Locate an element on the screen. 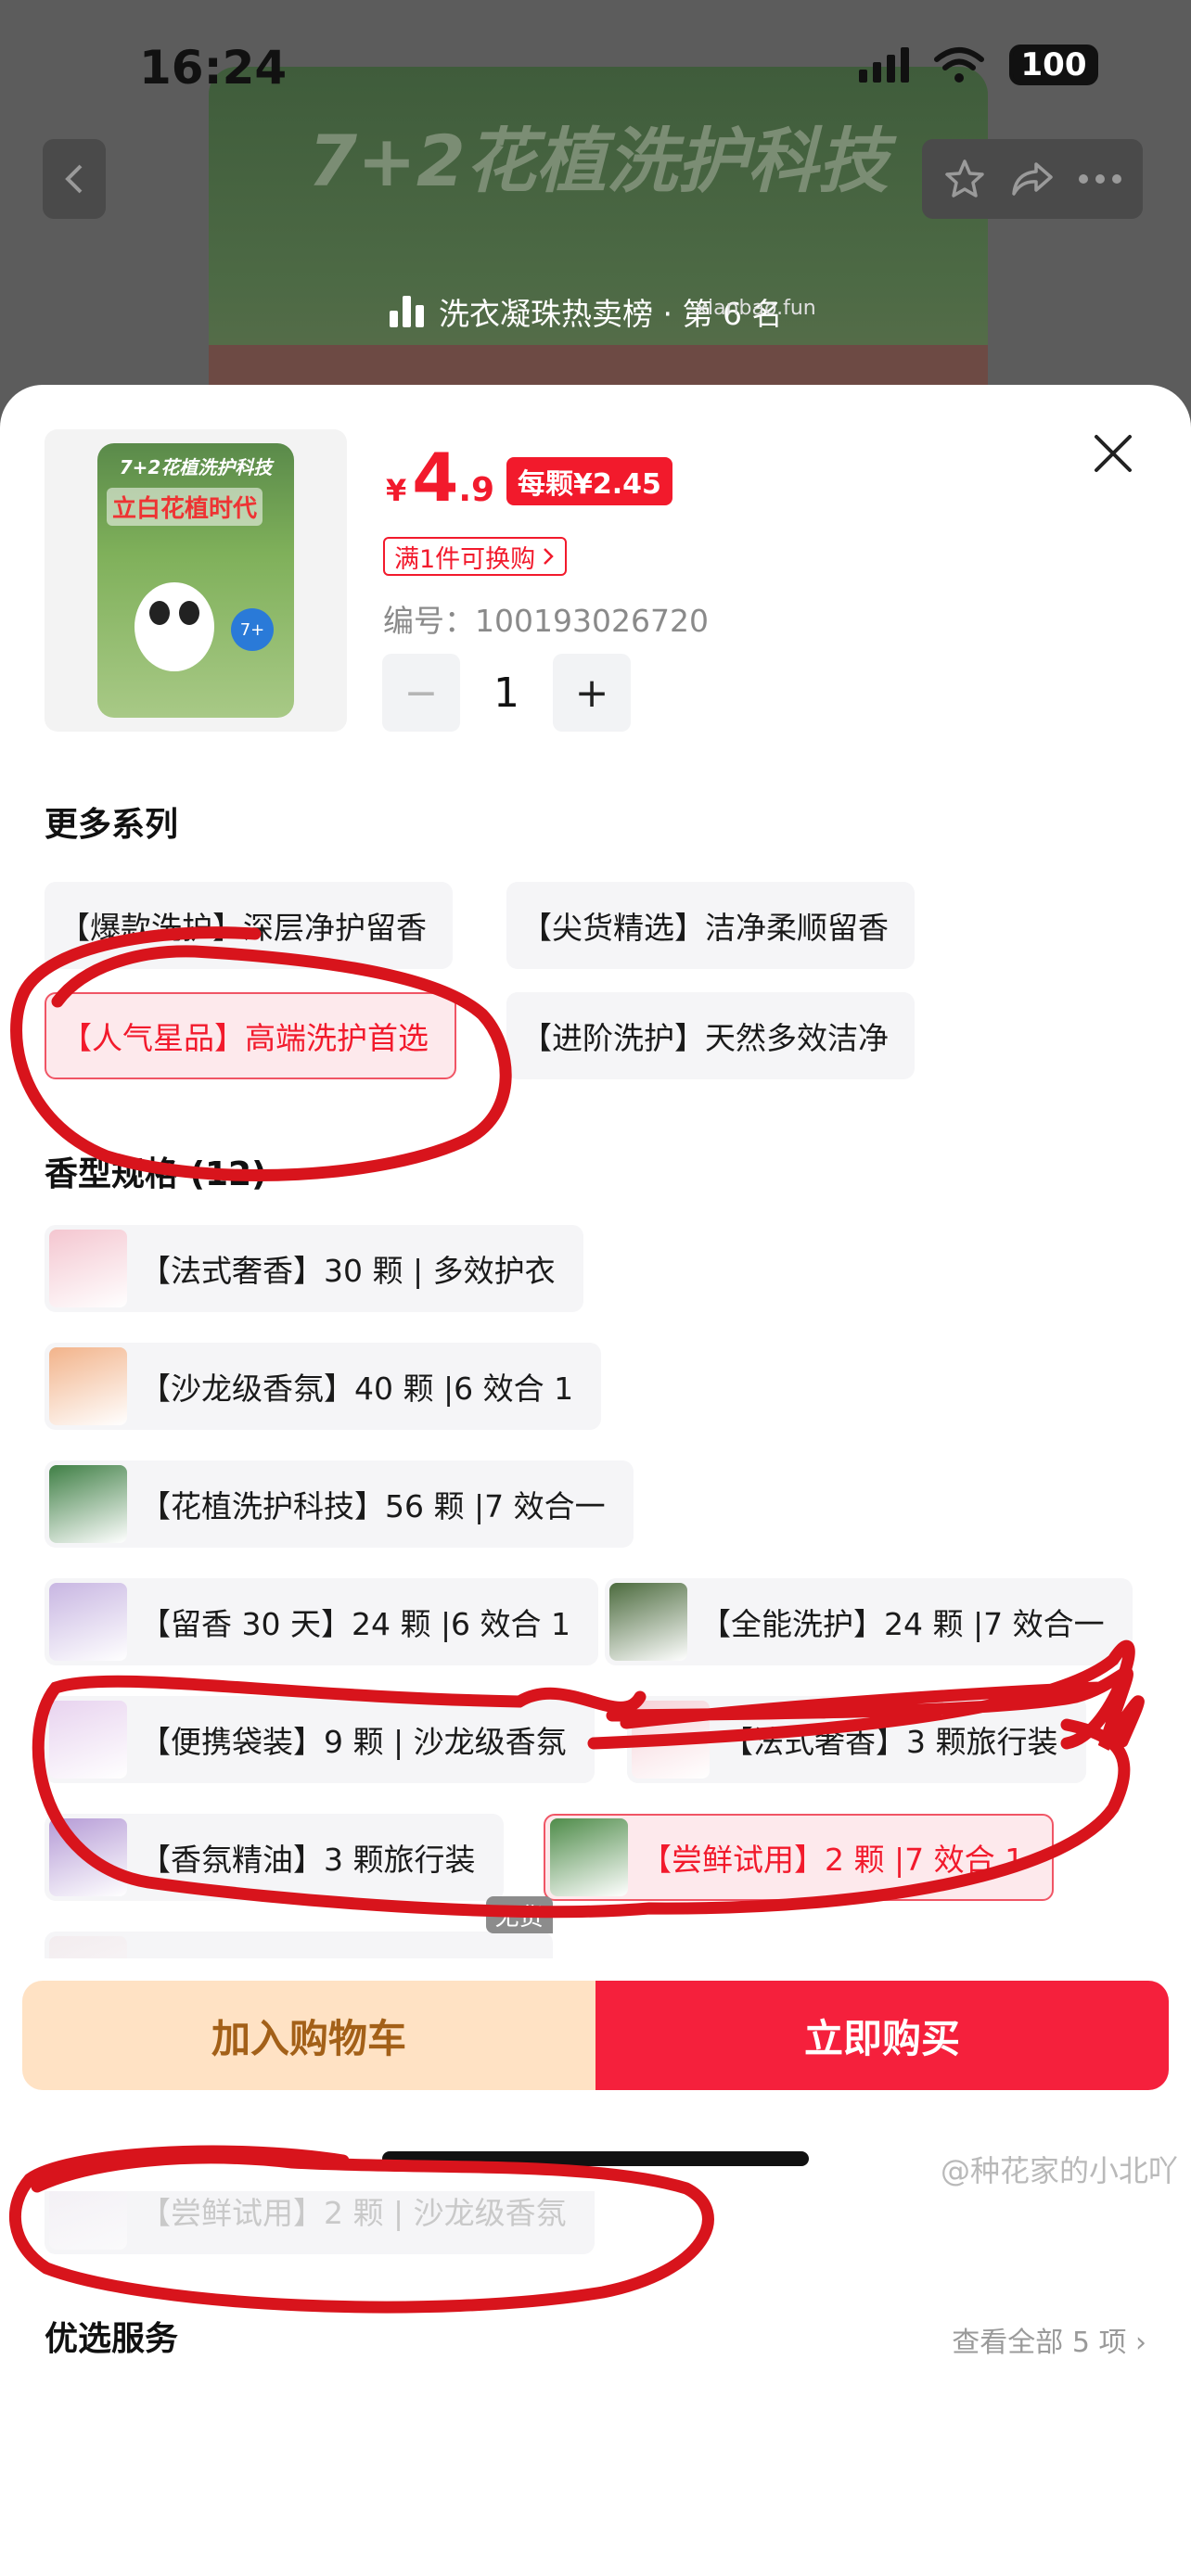 Image resolution: width=1191 pixels, height=2576 pixels. scent-option-label: 【香氛精油】3 颗旅行装 is located at coordinates (308, 1860).